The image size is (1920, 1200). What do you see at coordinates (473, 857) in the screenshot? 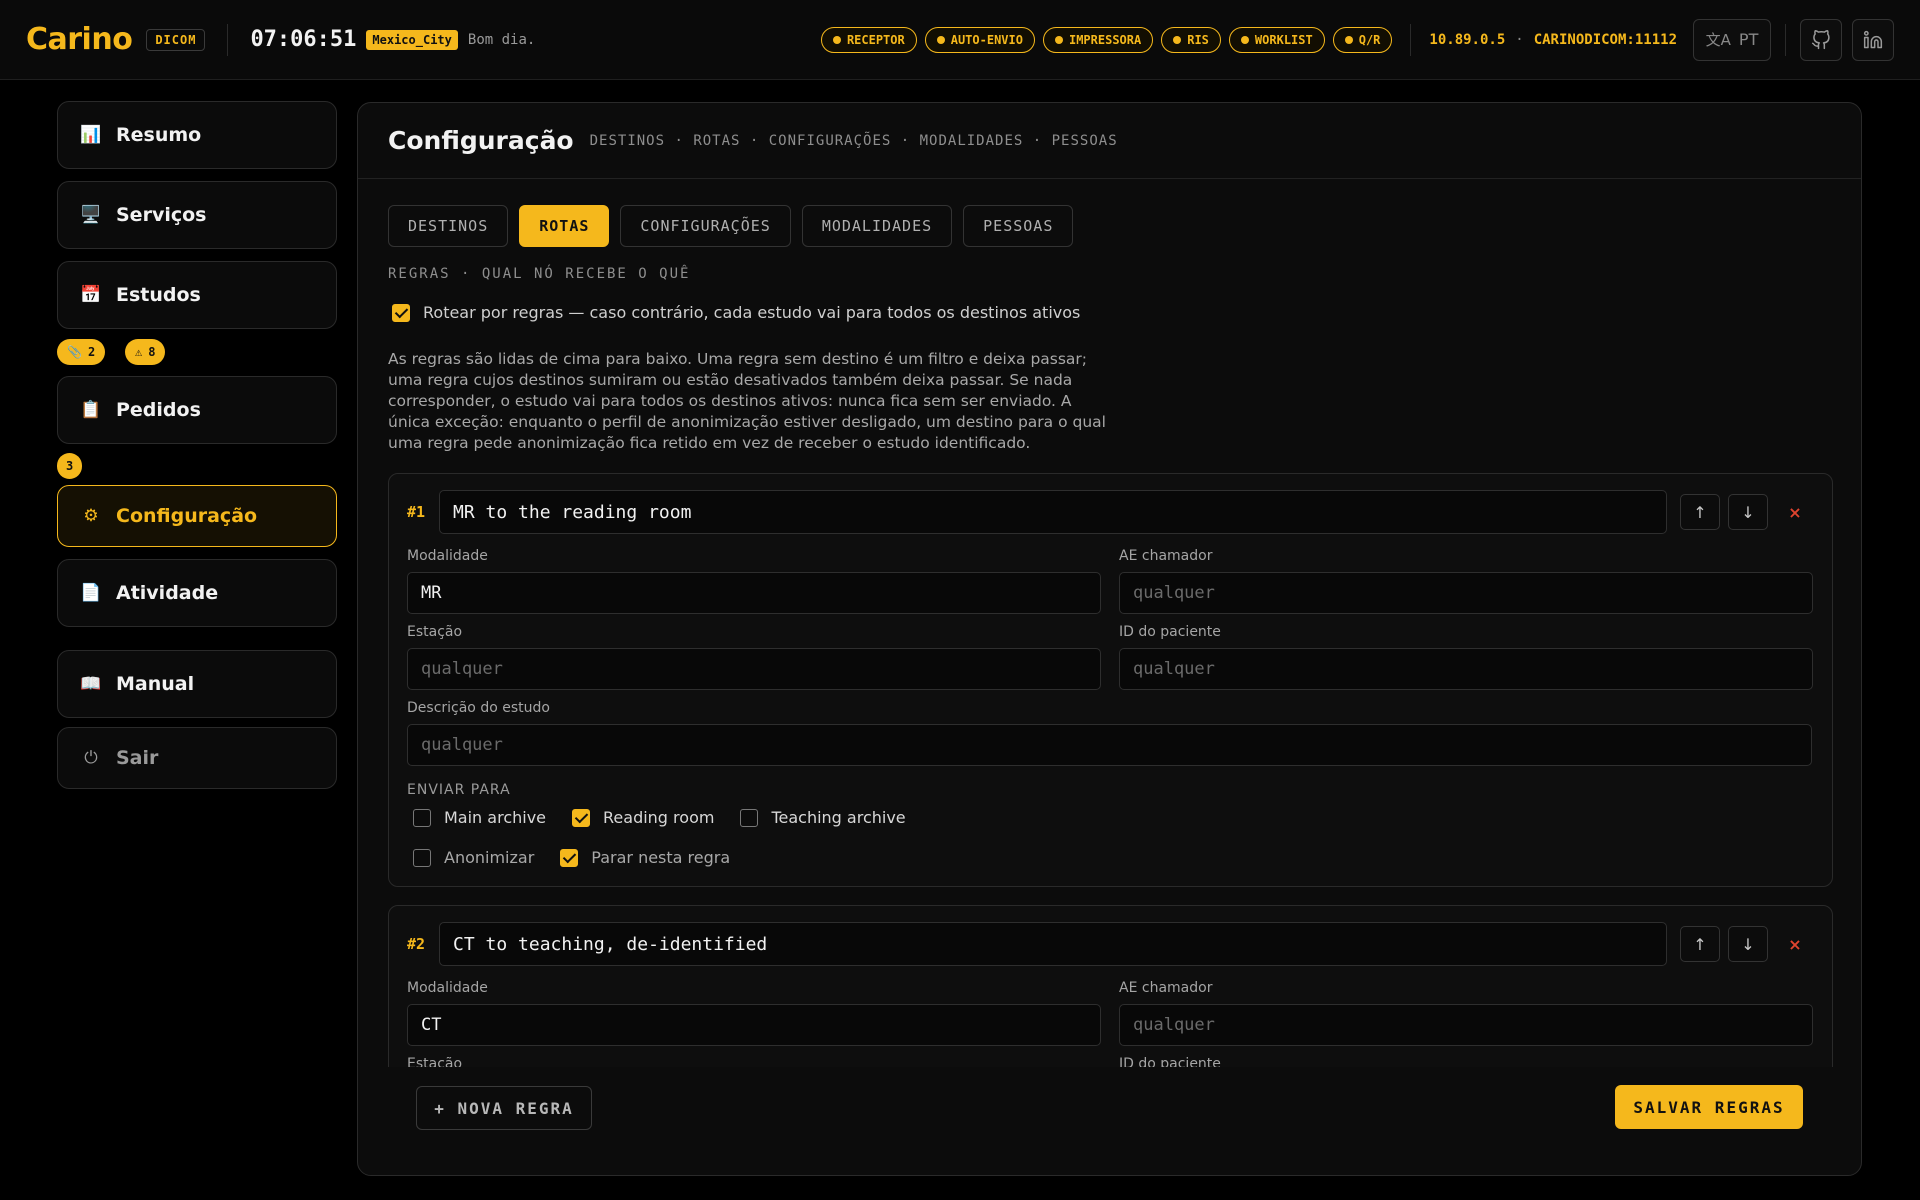
I see `anonymize-option: Anonimizar` at bounding box center [473, 857].